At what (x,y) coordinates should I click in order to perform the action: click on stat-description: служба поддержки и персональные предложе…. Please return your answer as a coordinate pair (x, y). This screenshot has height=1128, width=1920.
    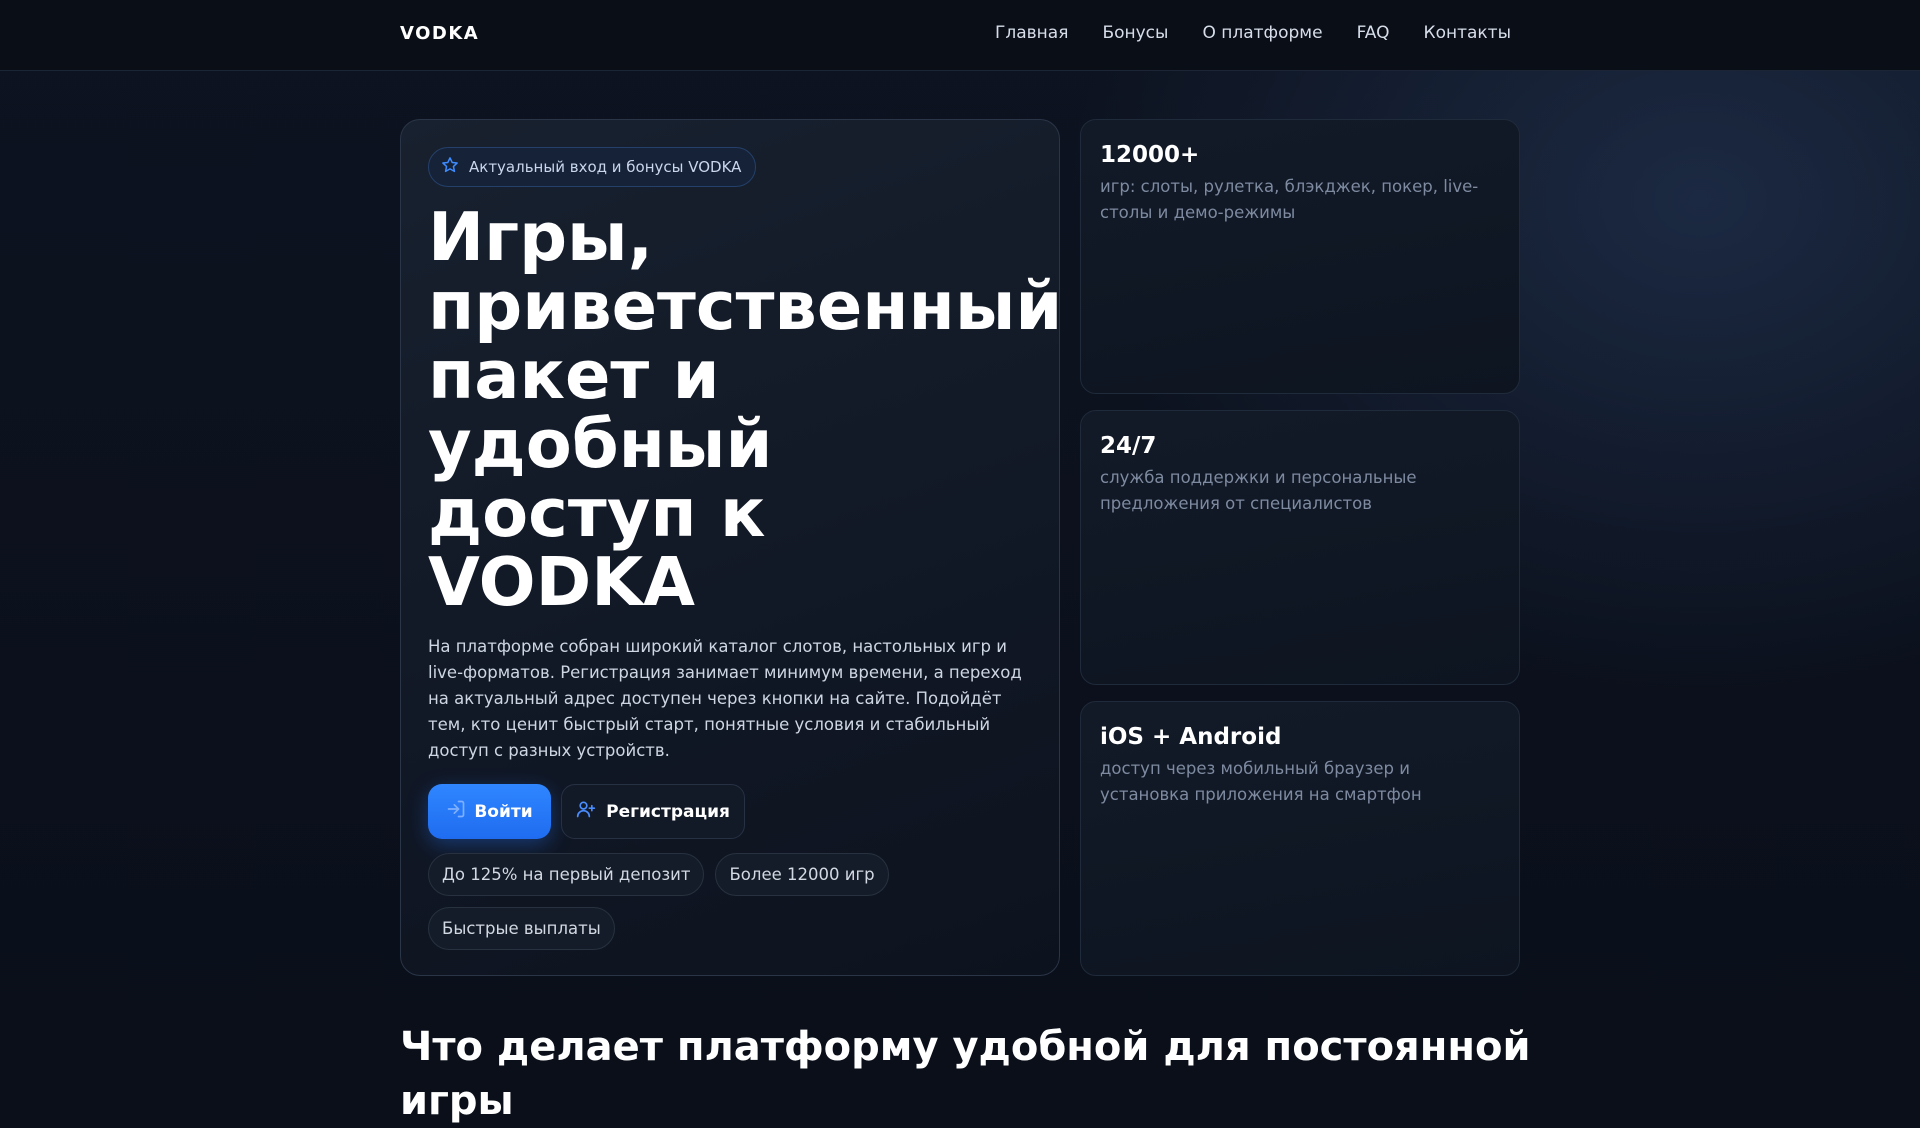
    Looking at the image, I should click on (1258, 490).